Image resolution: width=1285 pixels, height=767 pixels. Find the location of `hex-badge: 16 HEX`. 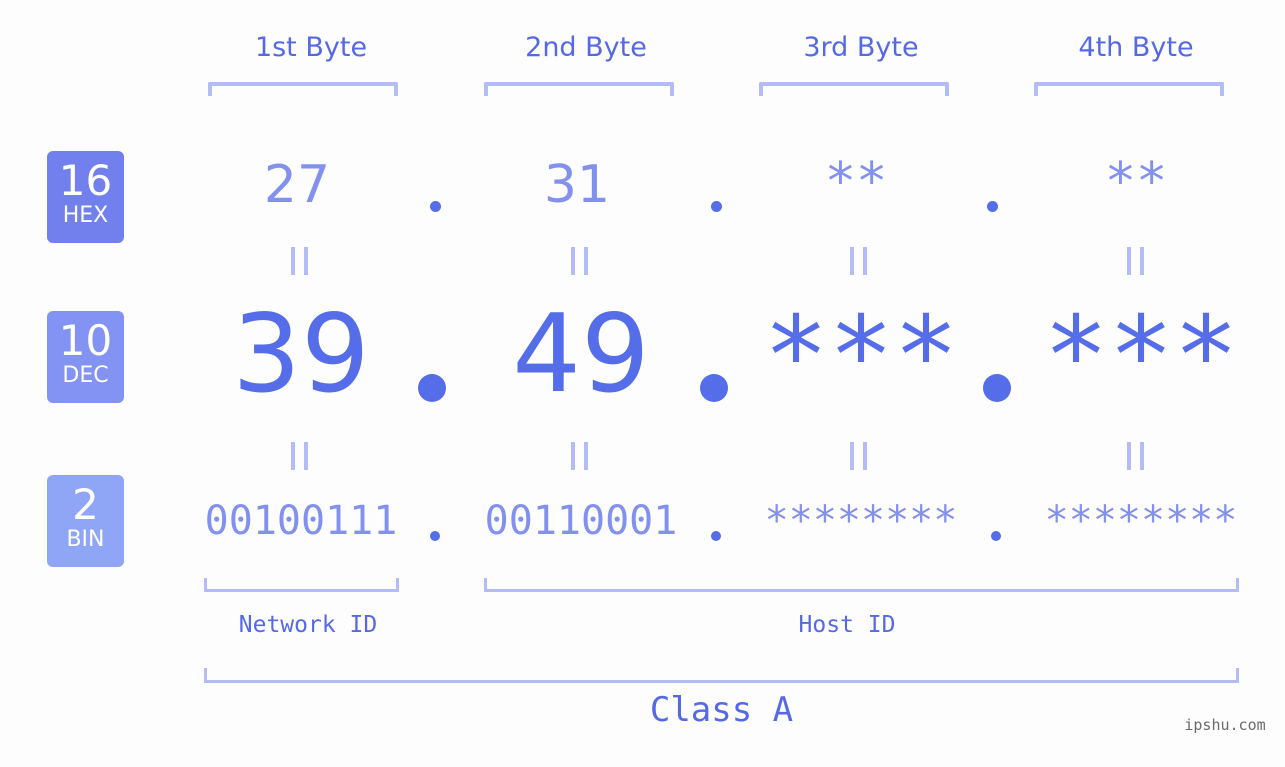

hex-badge: 16 HEX is located at coordinates (85, 197).